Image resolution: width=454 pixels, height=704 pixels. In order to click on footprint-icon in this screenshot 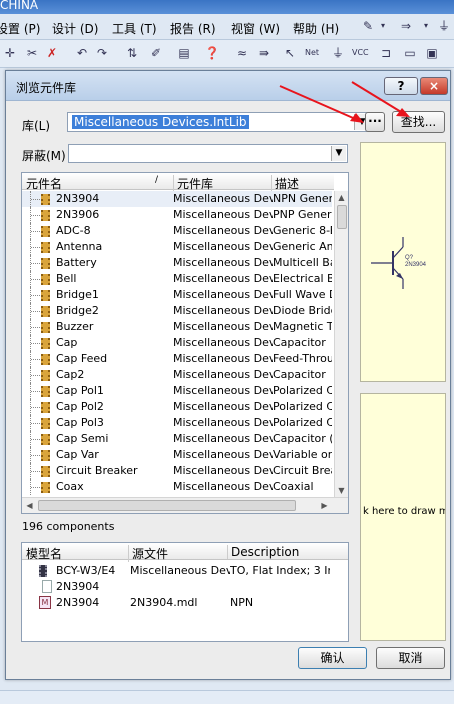, I will do `click(43, 571)`.